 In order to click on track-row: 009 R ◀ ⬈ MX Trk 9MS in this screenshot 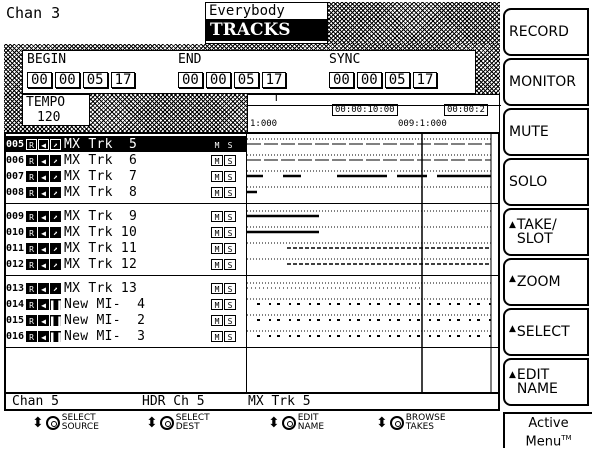, I will do `click(126, 216)`.